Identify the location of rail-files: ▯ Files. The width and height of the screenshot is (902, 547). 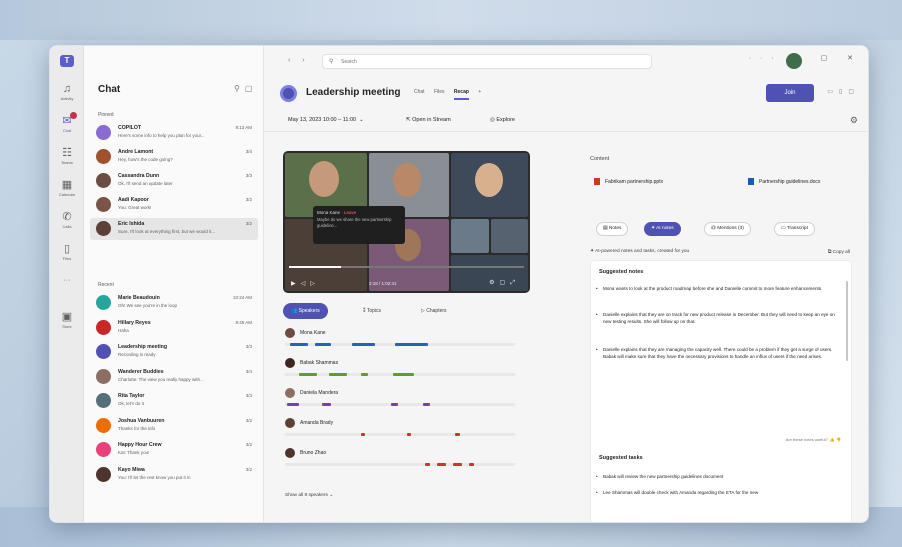
(67, 255).